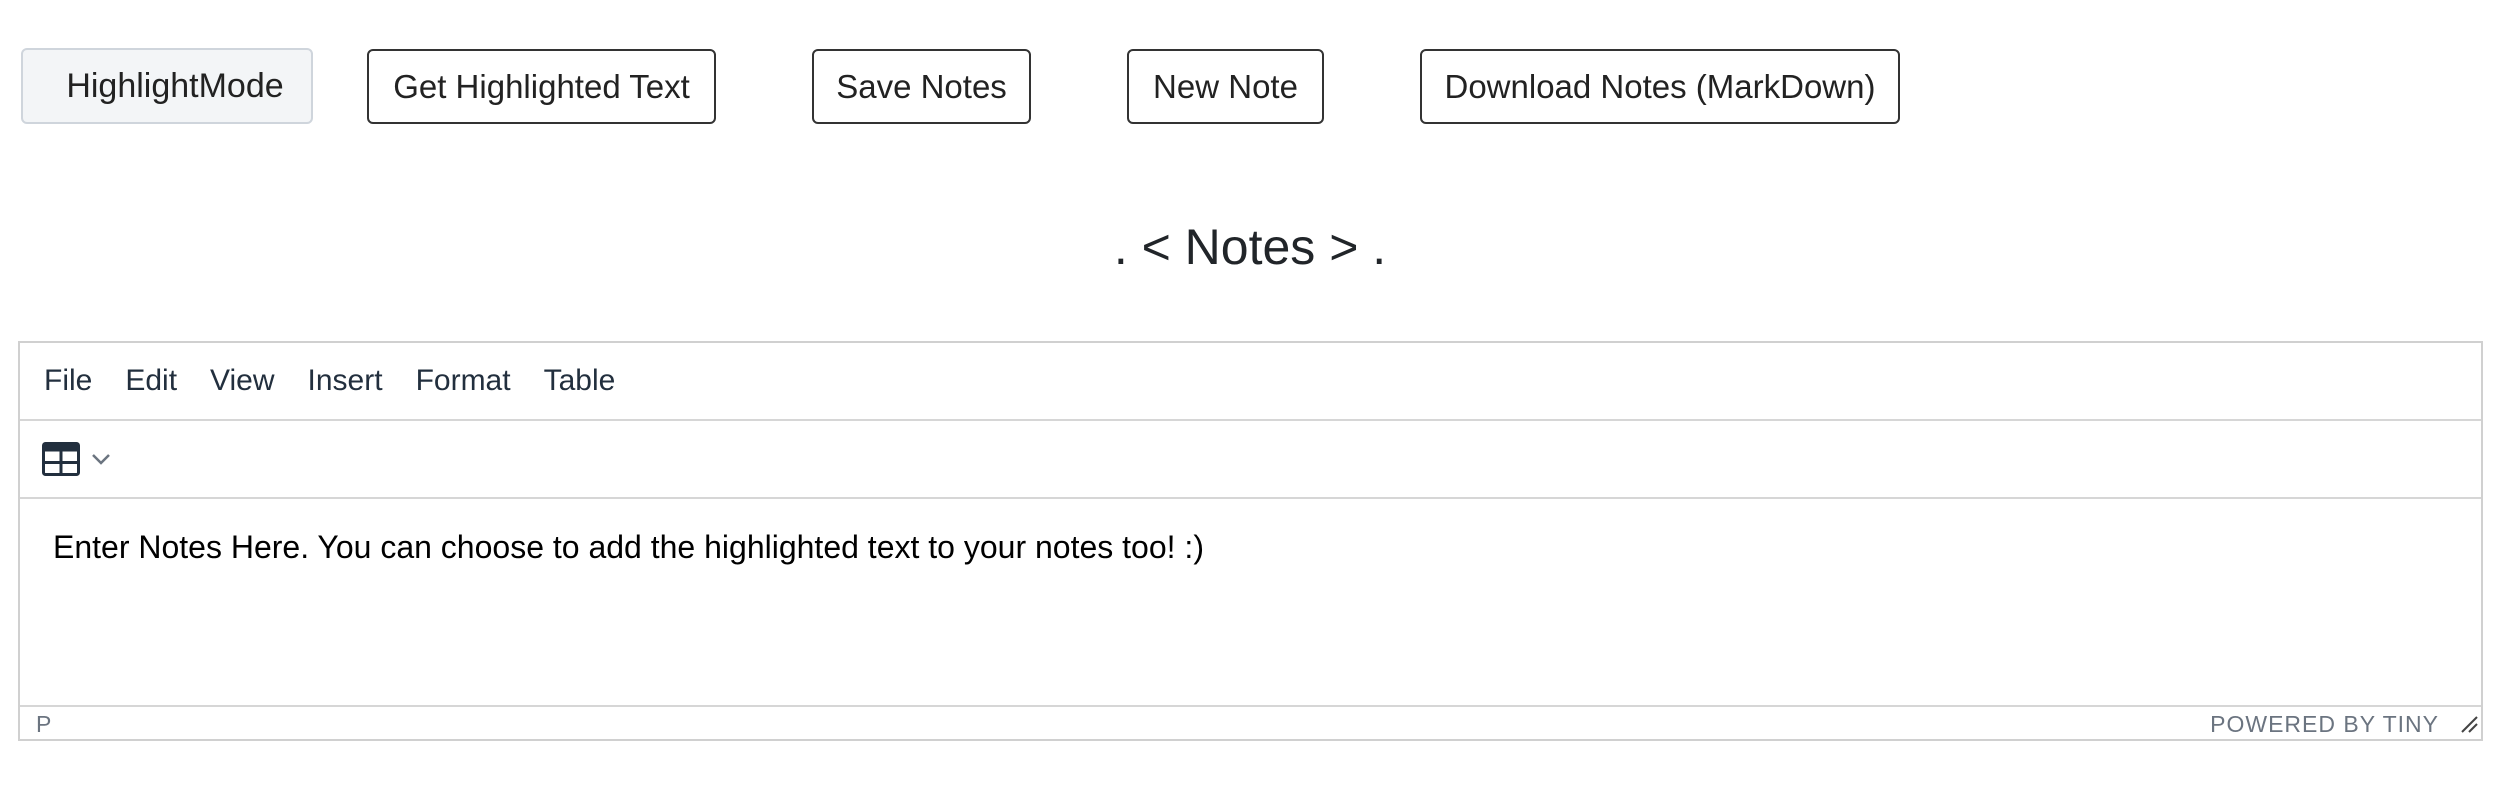 This screenshot has height=790, width=2500. Describe the element at coordinates (242, 381) in the screenshot. I see `menu-view: View` at that location.